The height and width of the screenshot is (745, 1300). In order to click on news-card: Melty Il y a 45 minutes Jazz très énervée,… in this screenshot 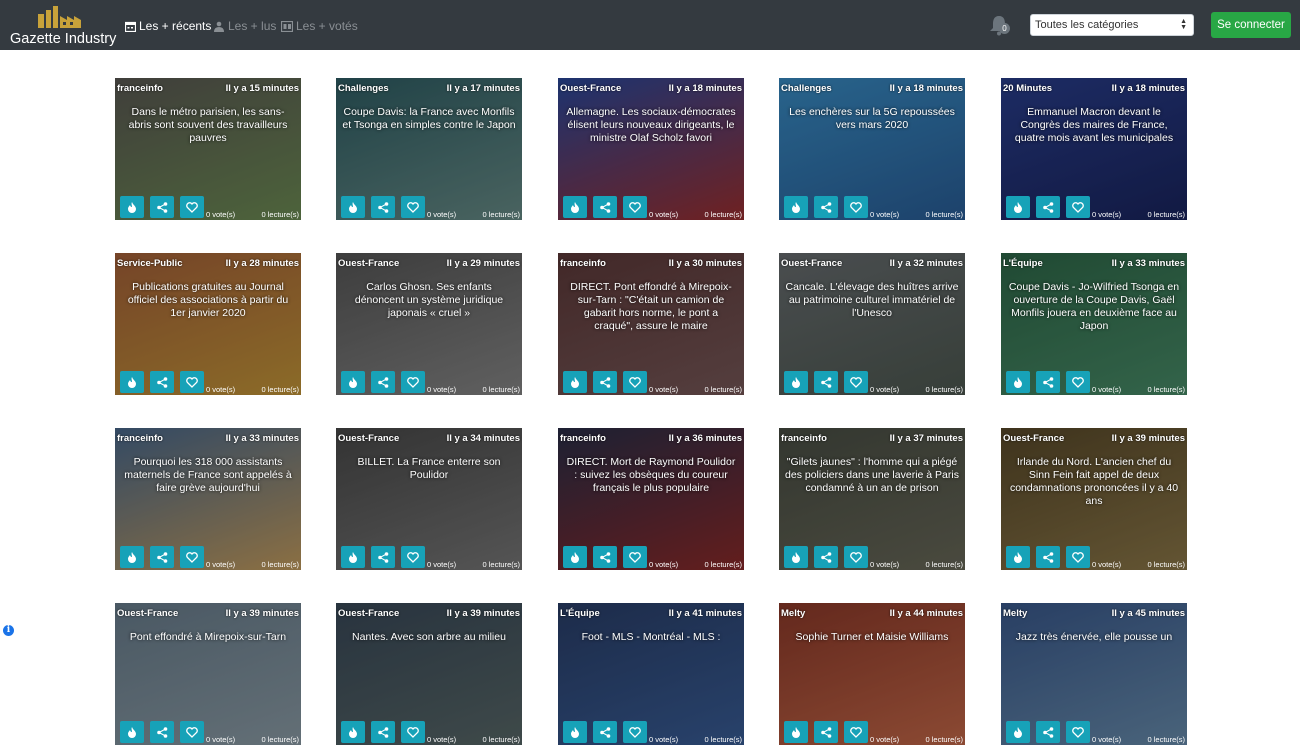, I will do `click(1094, 674)`.